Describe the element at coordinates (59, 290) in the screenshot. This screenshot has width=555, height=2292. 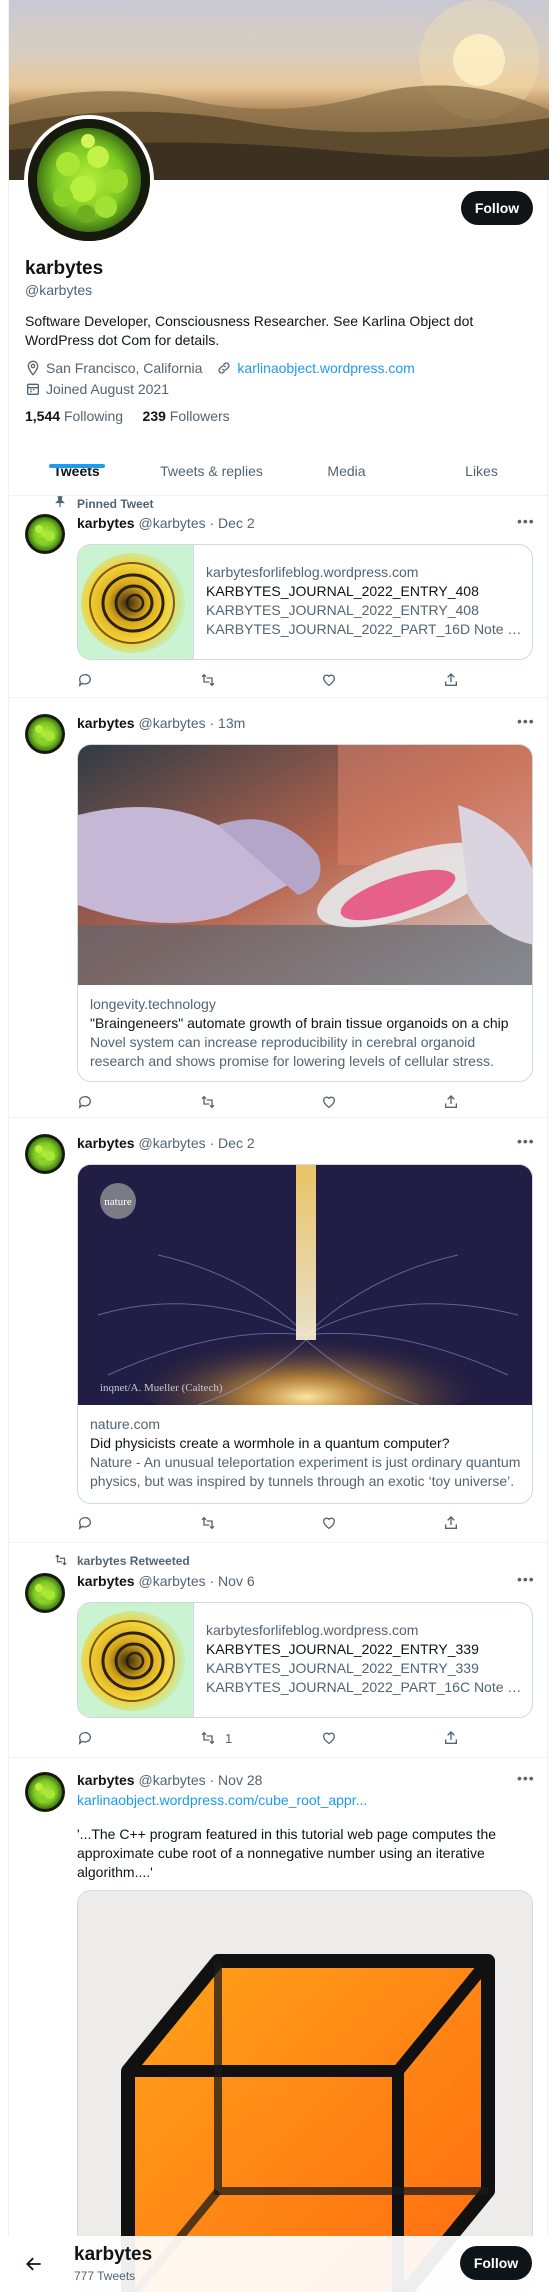
I see `profile-handle: @karbytes` at that location.